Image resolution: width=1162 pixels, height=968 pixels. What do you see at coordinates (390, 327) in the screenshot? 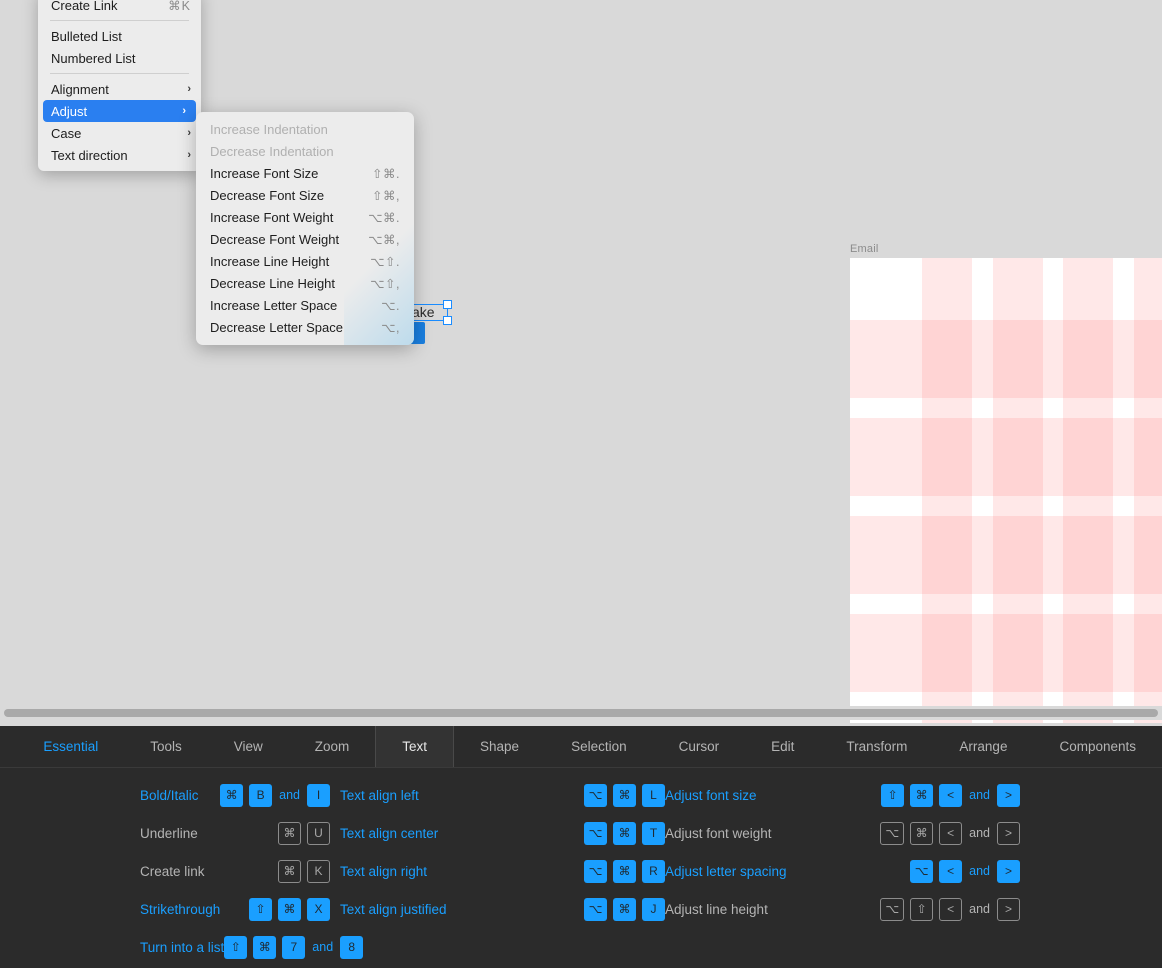
I see `submenu-item-shortcut: ⌥,` at bounding box center [390, 327].